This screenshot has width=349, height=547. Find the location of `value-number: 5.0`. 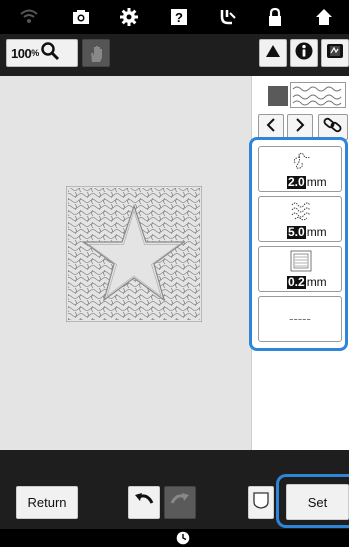

value-number: 5.0 is located at coordinates (296, 231).